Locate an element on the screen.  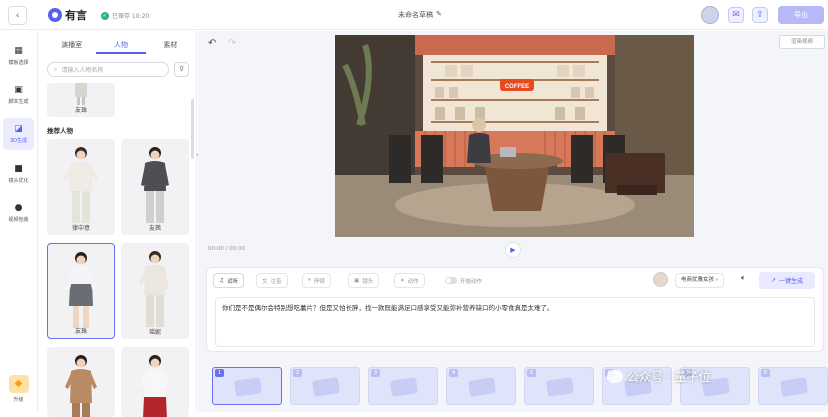
timeline-clip: 1 is located at coordinates (247, 386).